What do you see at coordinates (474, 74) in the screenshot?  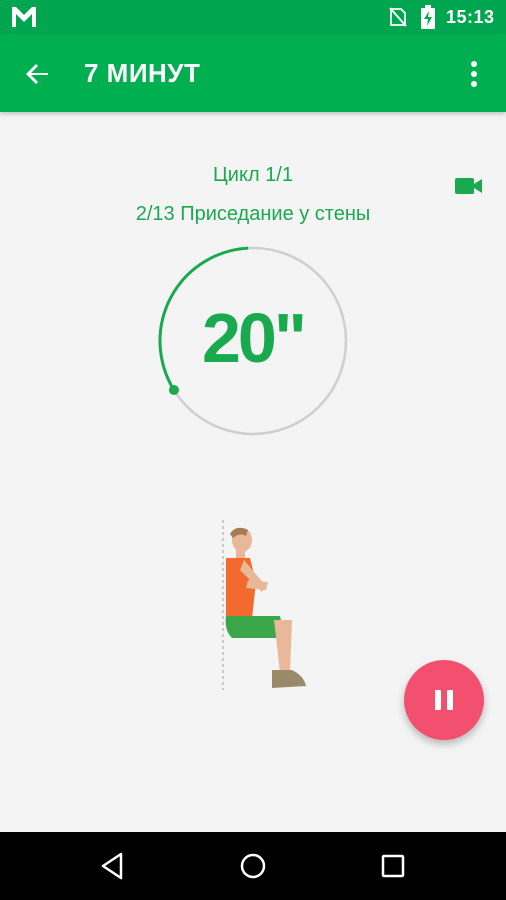 I see `more-vert-icon` at bounding box center [474, 74].